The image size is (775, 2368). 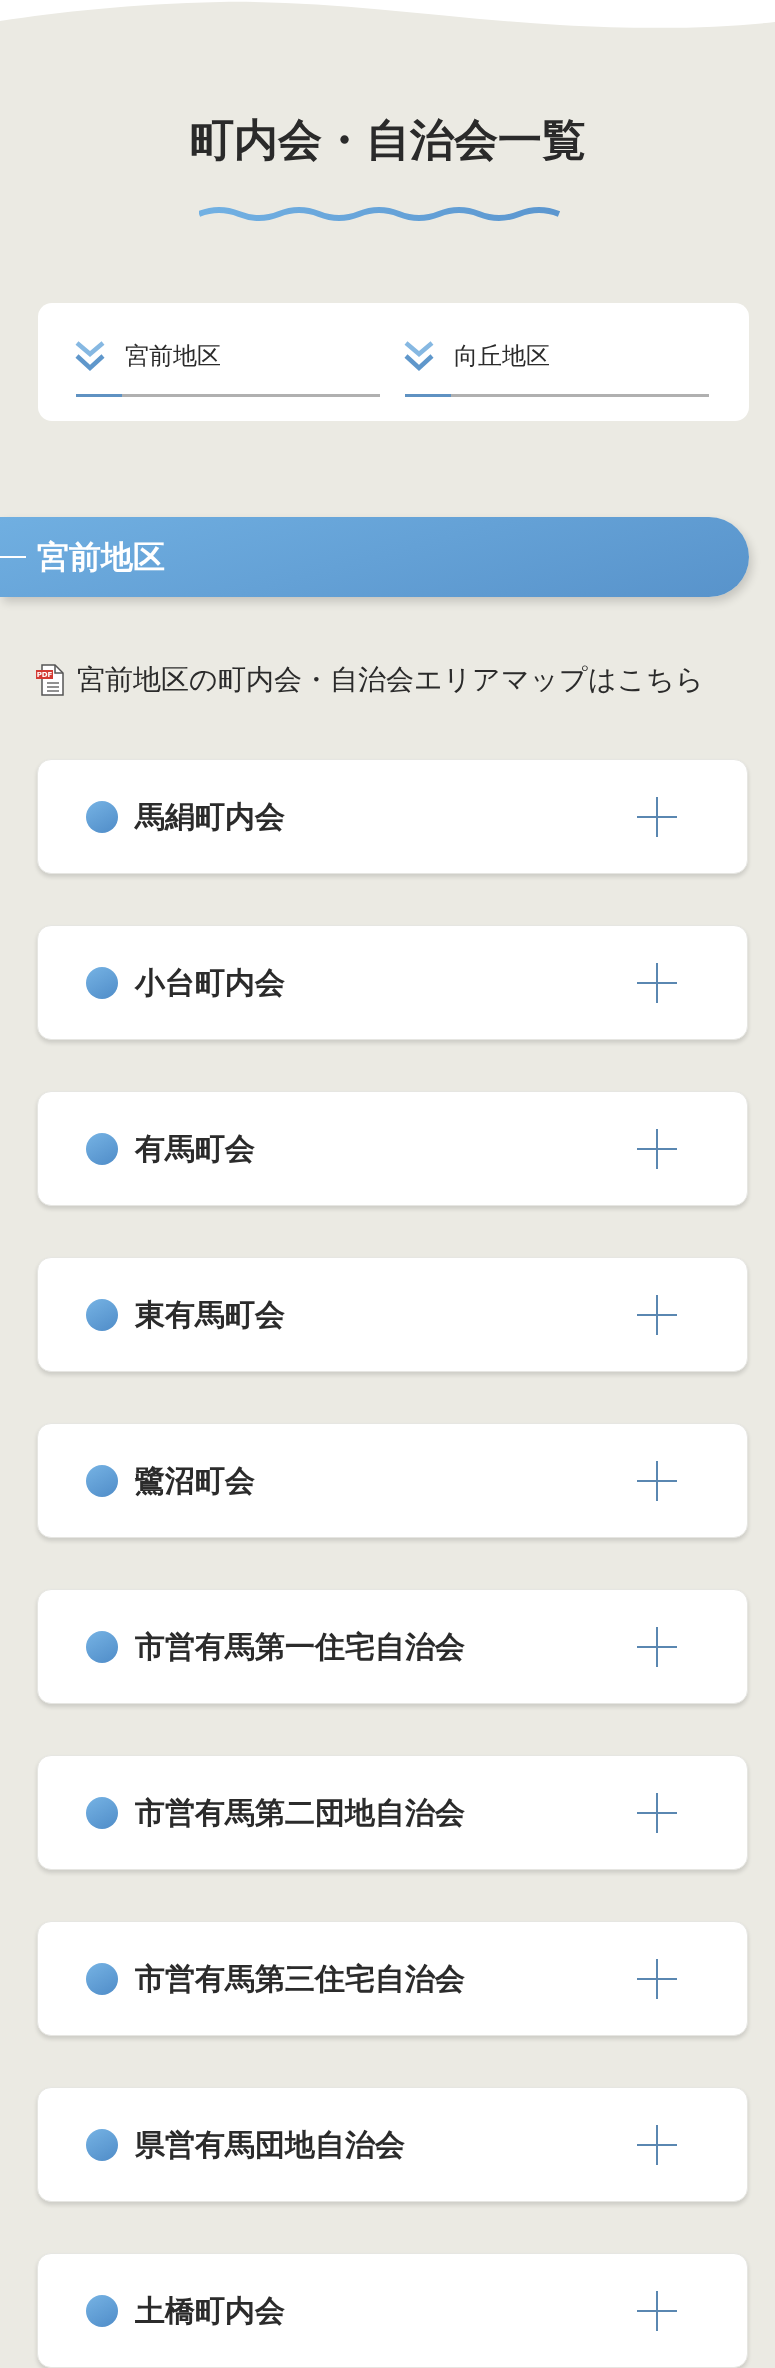 What do you see at coordinates (387, 140) in the screenshot?
I see `page-title: 町内会・自治会一覧` at bounding box center [387, 140].